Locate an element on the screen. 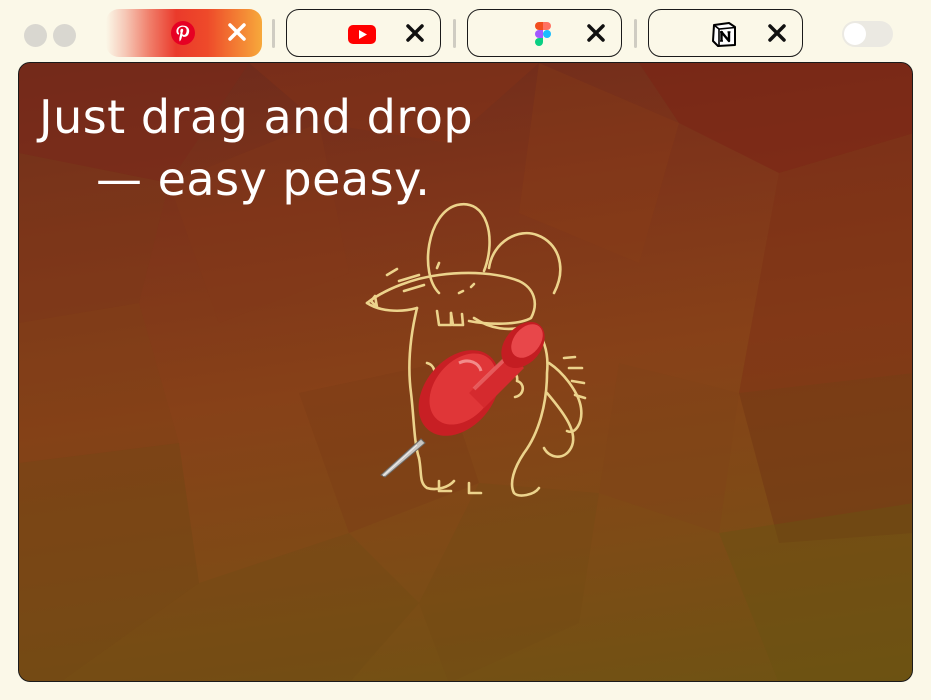 The width and height of the screenshot is (931, 700). tab-figma is located at coordinates (544, 33).